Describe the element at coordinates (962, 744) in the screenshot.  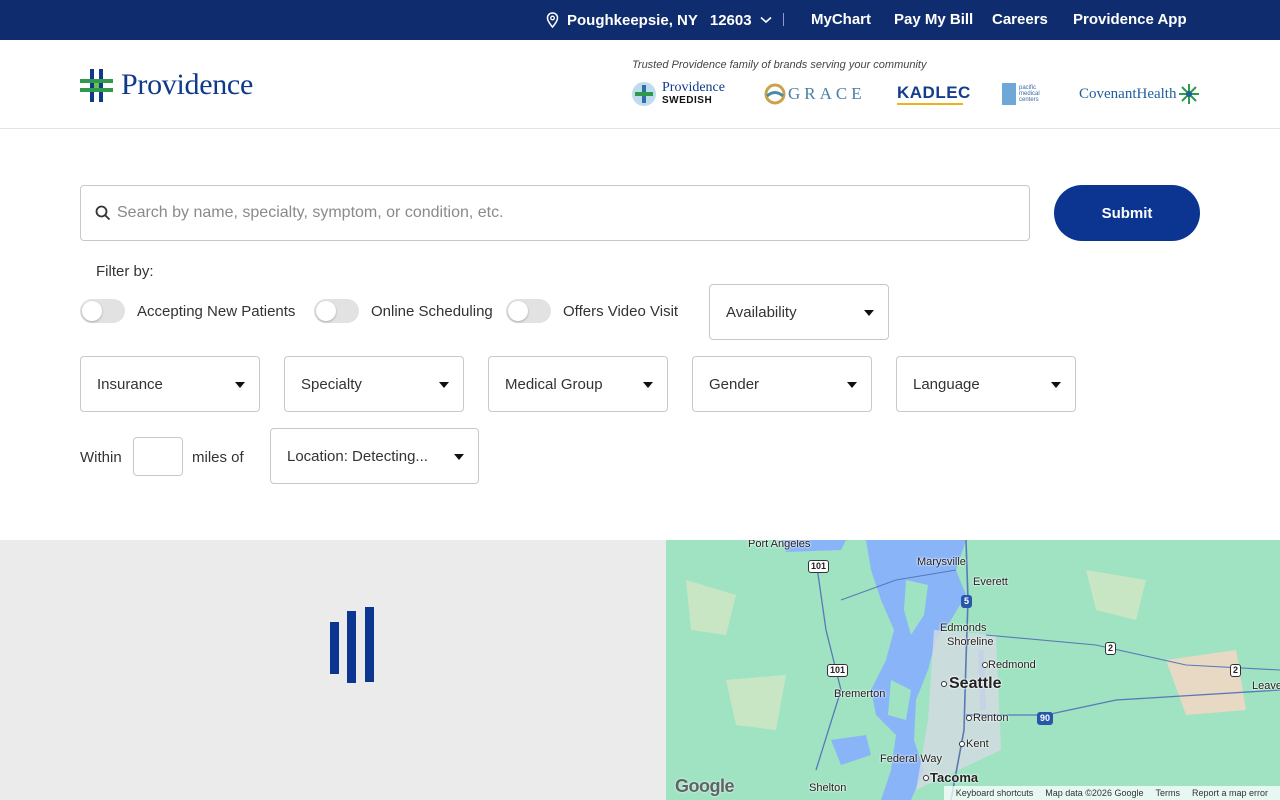
I see `map-dot-kent` at that location.